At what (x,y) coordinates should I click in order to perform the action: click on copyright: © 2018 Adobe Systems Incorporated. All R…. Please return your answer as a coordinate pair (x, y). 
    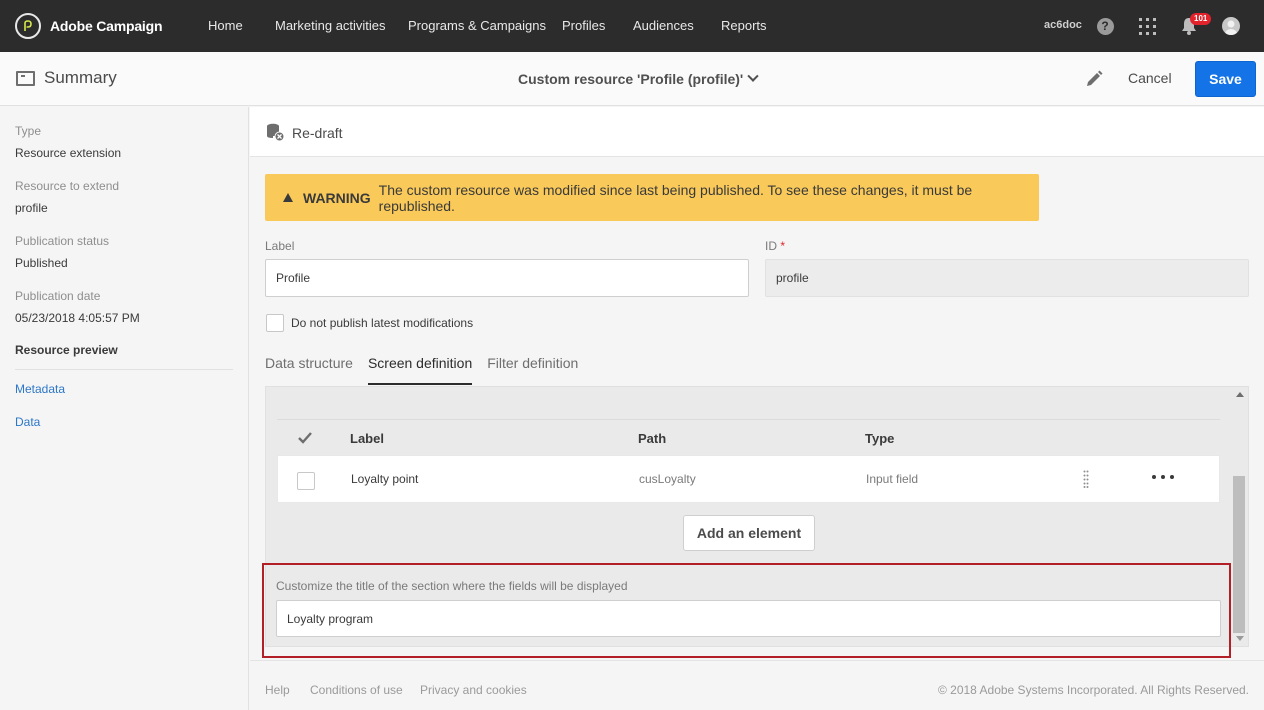
    Looking at the image, I should click on (1093, 690).